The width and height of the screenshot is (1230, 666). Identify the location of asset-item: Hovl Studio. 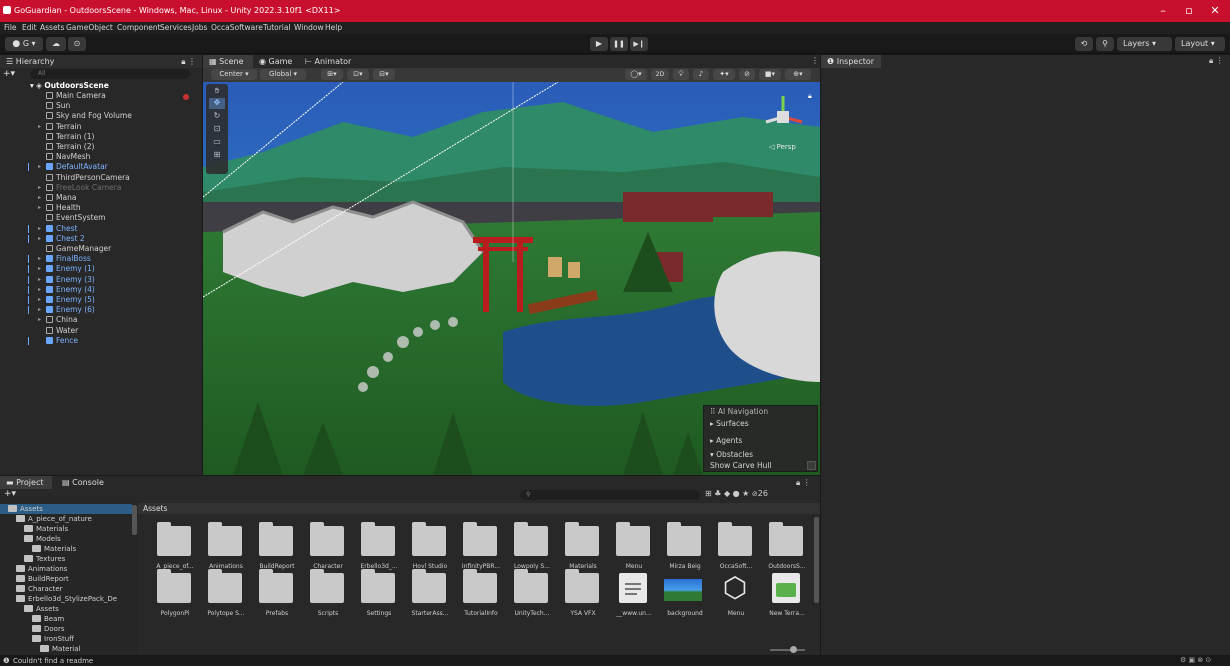
(430, 548).